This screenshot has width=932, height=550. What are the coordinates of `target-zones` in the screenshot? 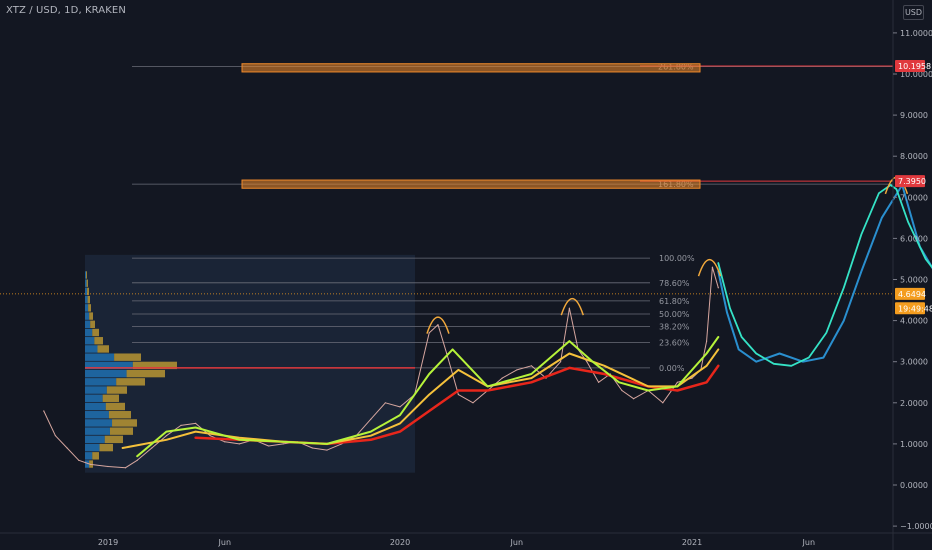 It's located at (471, 126).